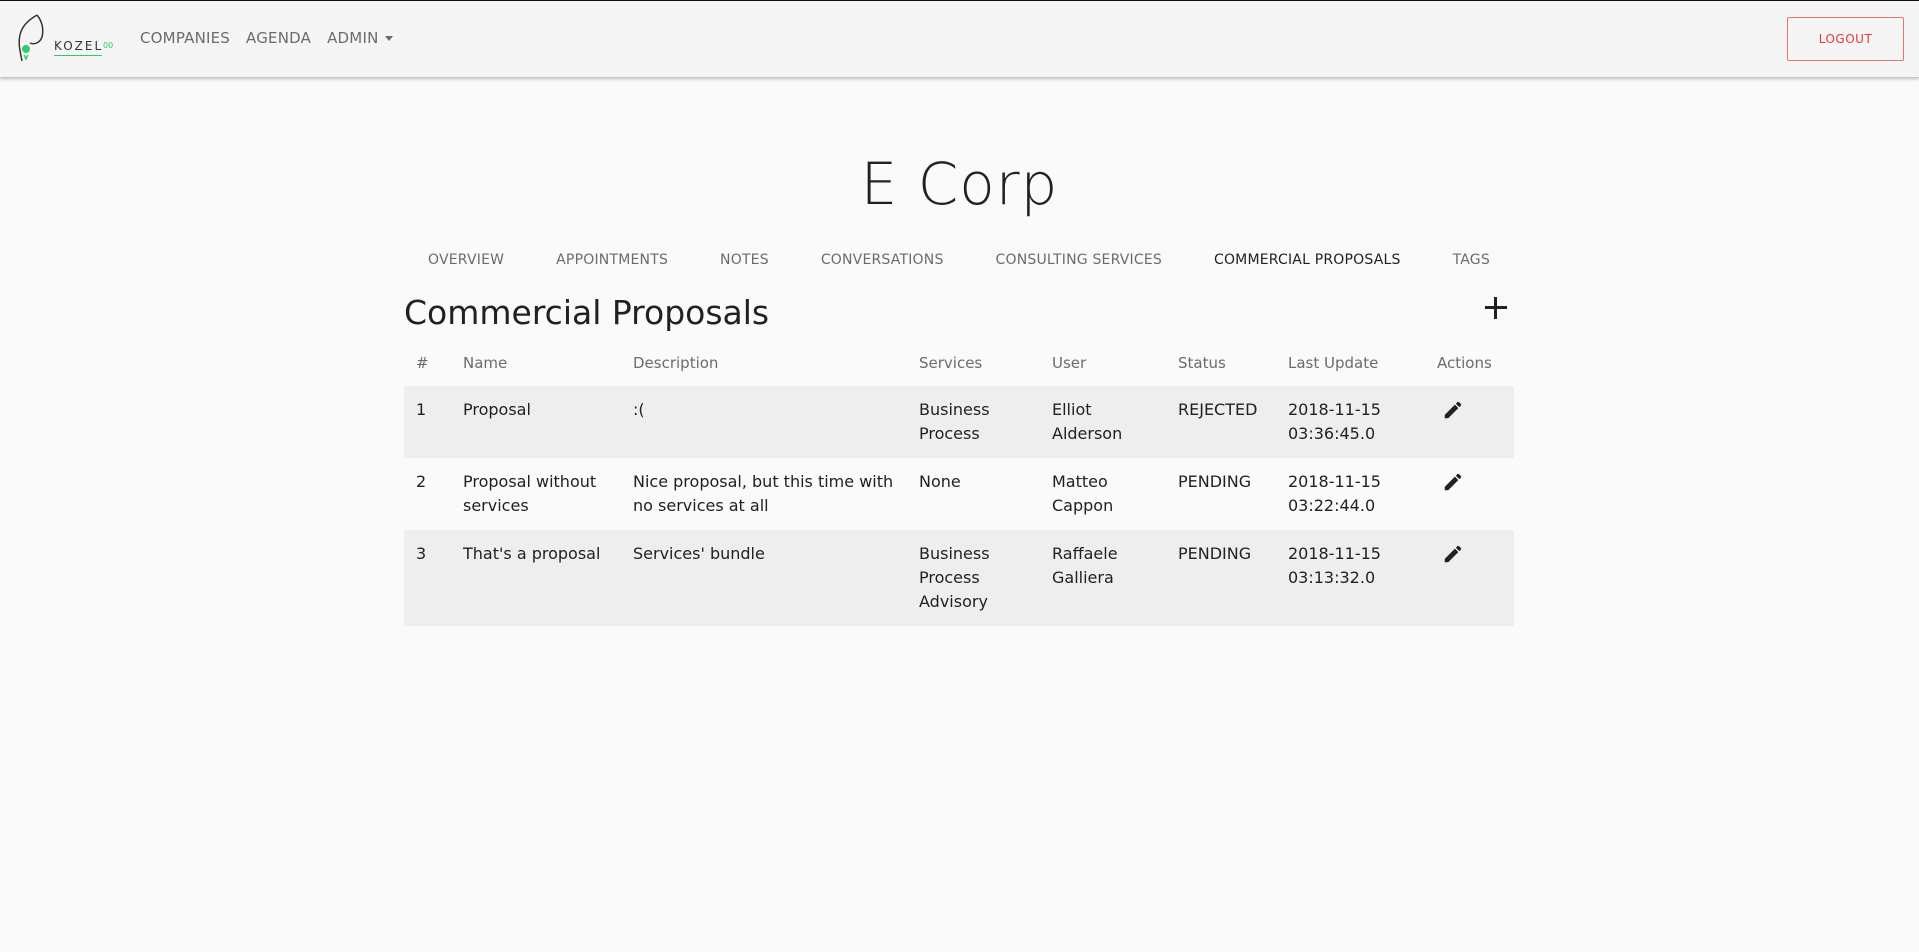 The image size is (1919, 952). Describe the element at coordinates (1845, 39) in the screenshot. I see `logout-button: LOGOUT` at that location.